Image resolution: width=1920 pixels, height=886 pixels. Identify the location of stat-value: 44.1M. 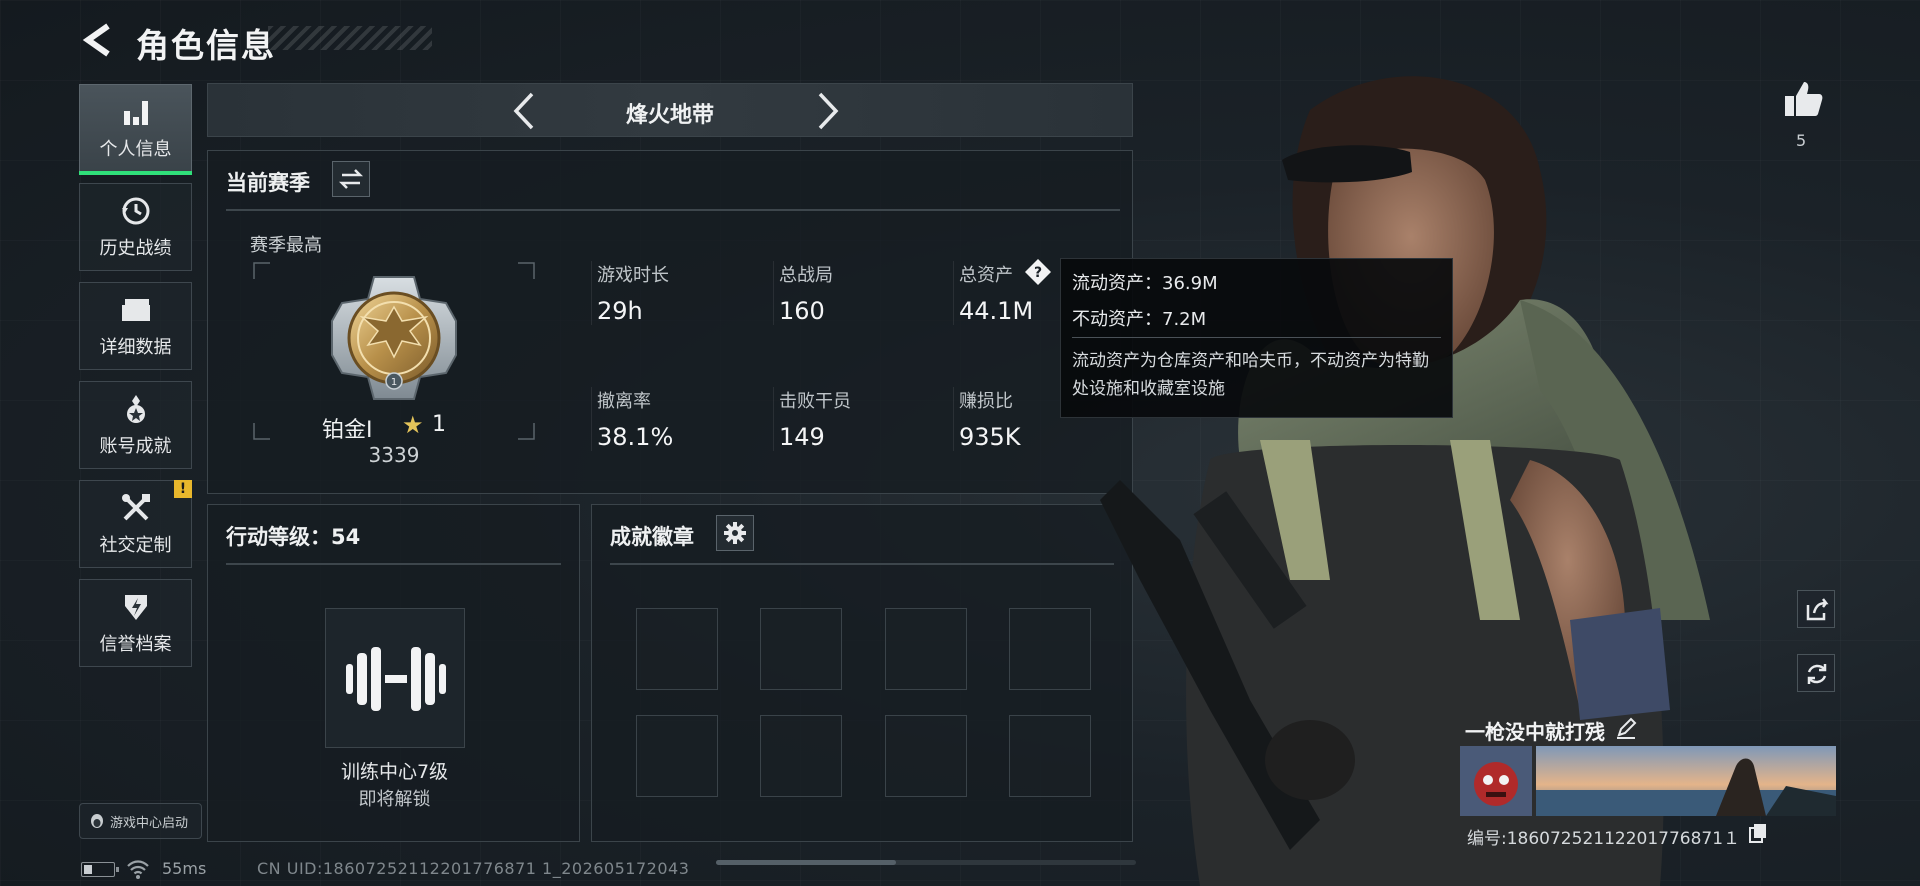
(996, 311).